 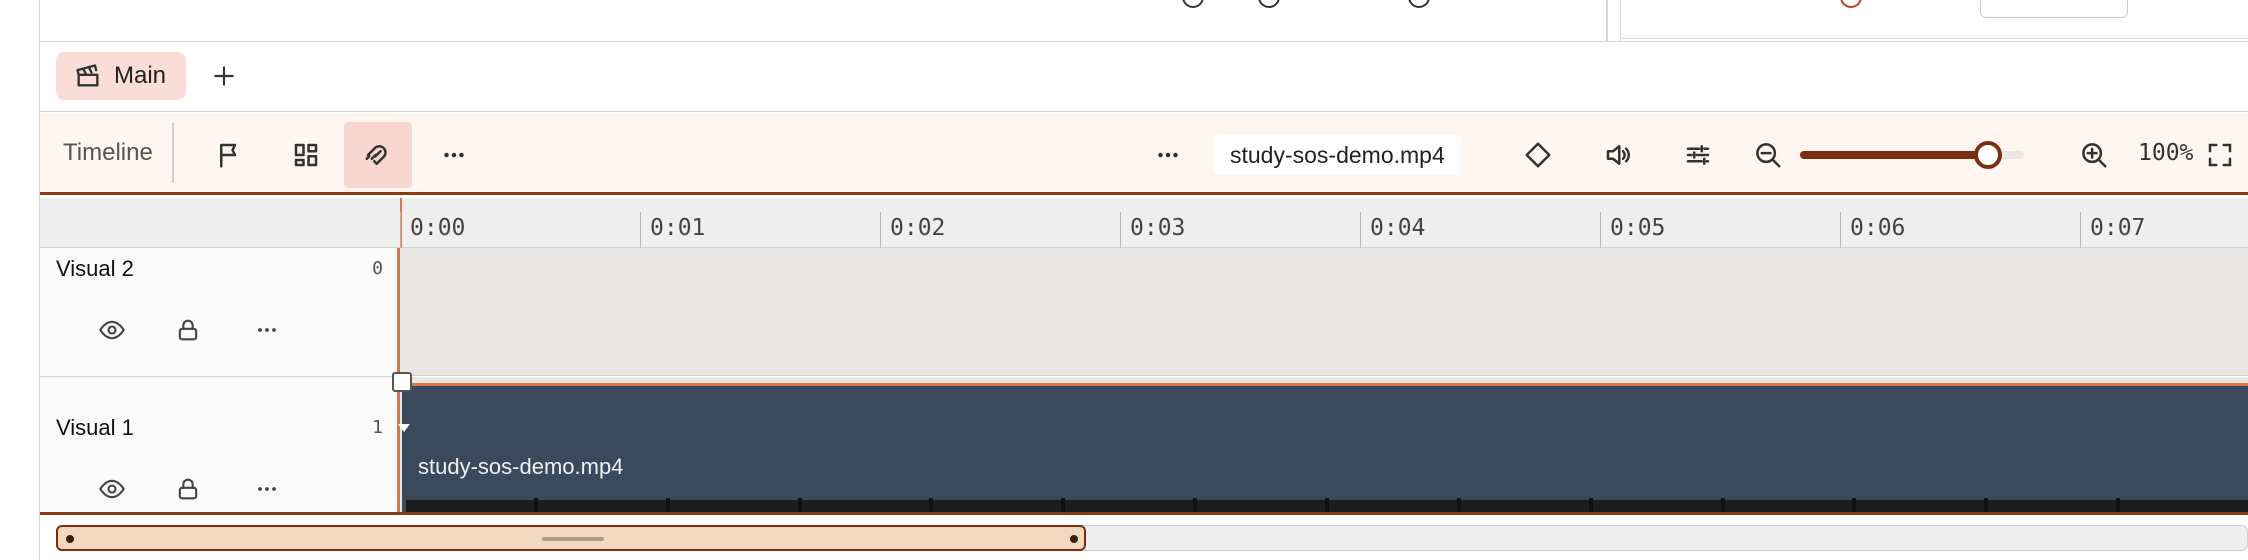 I want to click on tab-main: Main, so click(x=121, y=76).